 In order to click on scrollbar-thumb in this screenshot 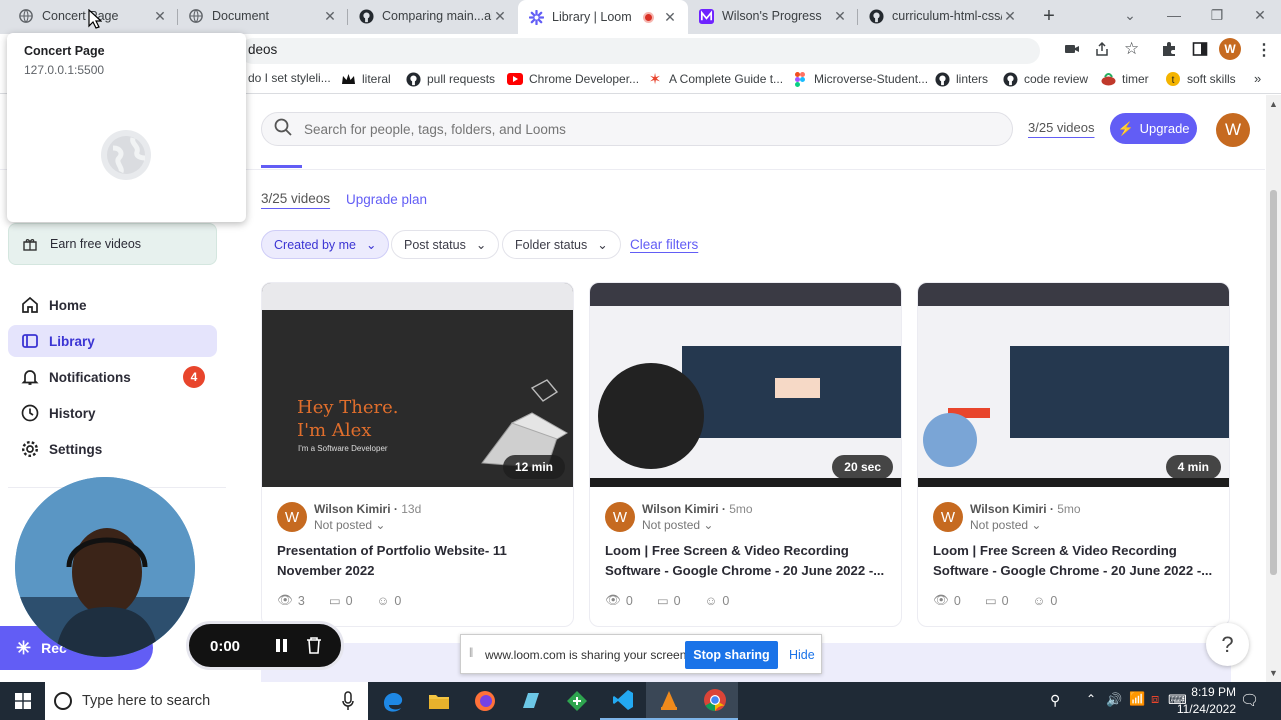, I will do `click(1273, 382)`.